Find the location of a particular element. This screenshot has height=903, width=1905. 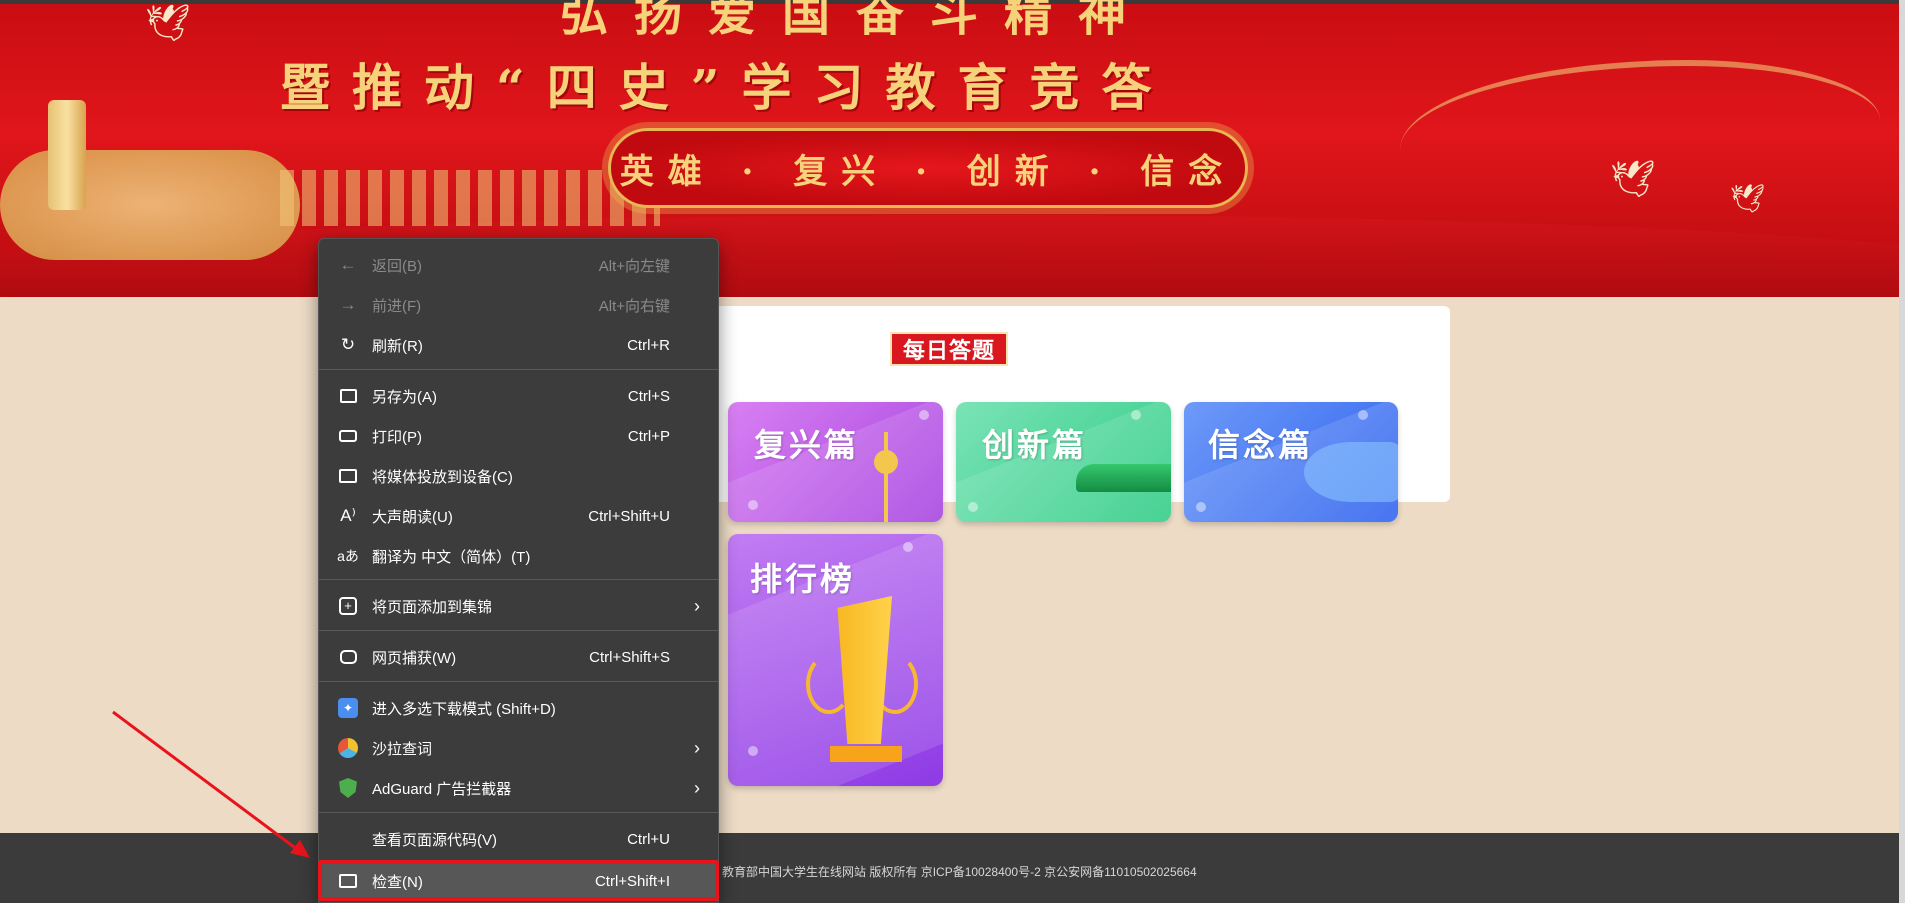

menu-item-label: AdGuard 广告拦截器 is located at coordinates (442, 789).